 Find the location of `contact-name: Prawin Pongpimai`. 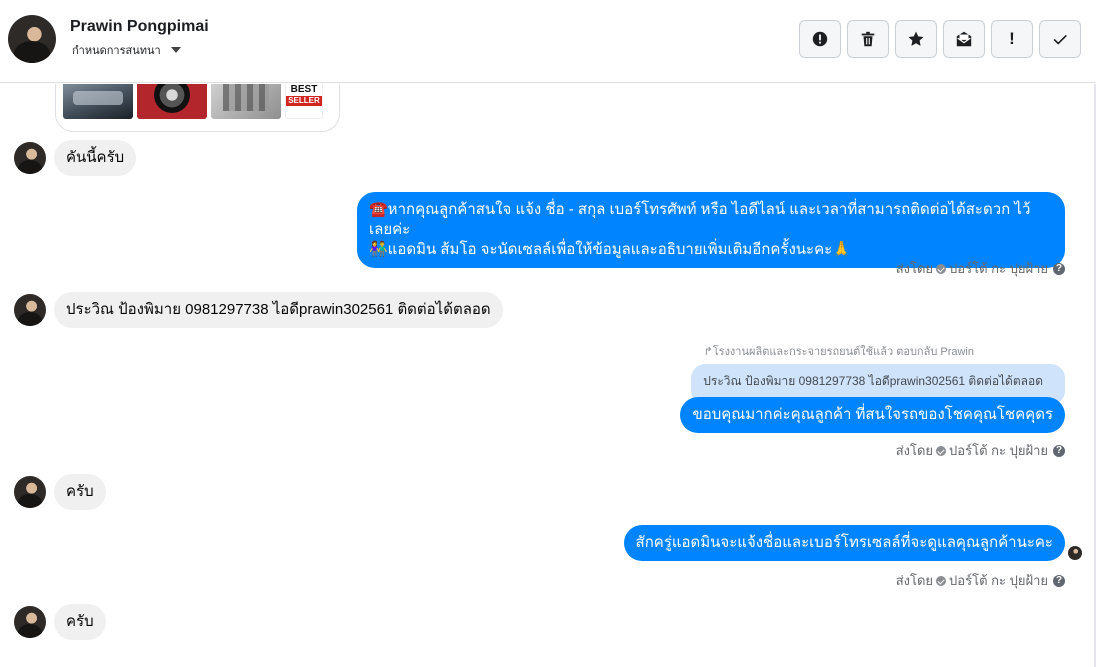

contact-name: Prawin Pongpimai is located at coordinates (139, 27).